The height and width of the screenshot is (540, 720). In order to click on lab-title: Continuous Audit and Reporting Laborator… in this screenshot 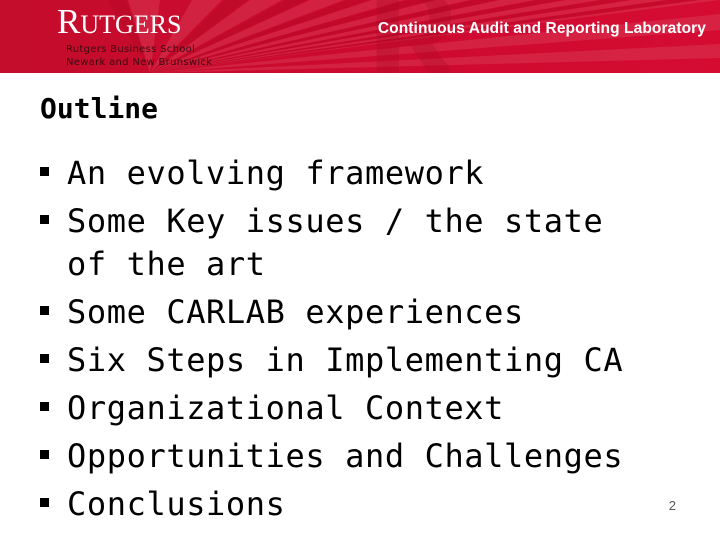, I will do `click(541, 28)`.